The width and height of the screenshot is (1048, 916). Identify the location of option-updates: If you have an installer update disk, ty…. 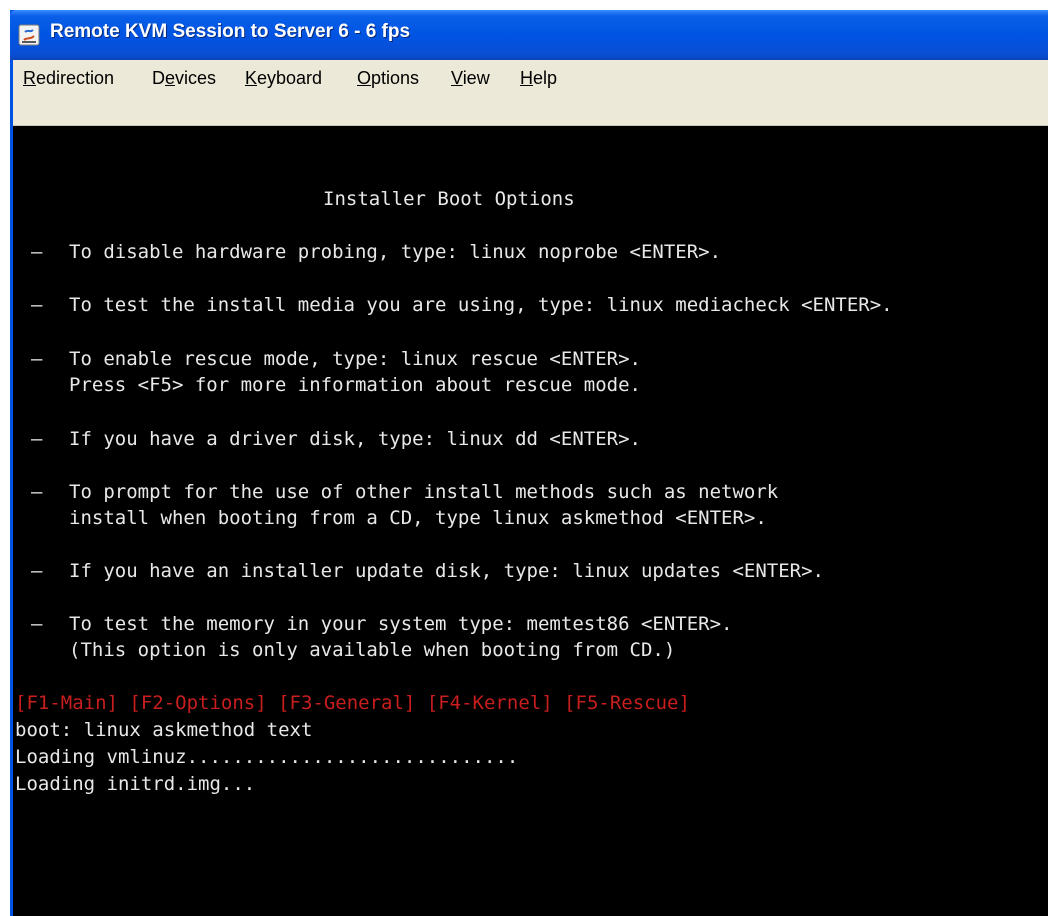
(446, 571).